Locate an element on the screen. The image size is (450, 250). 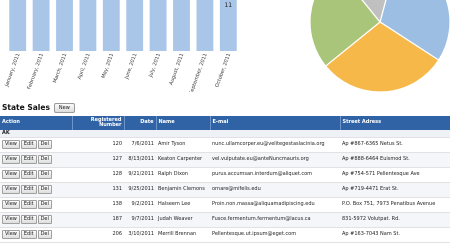
email-cell: Pellentesque.ut.ipsum@eget.com is located at coordinates (275, 235).